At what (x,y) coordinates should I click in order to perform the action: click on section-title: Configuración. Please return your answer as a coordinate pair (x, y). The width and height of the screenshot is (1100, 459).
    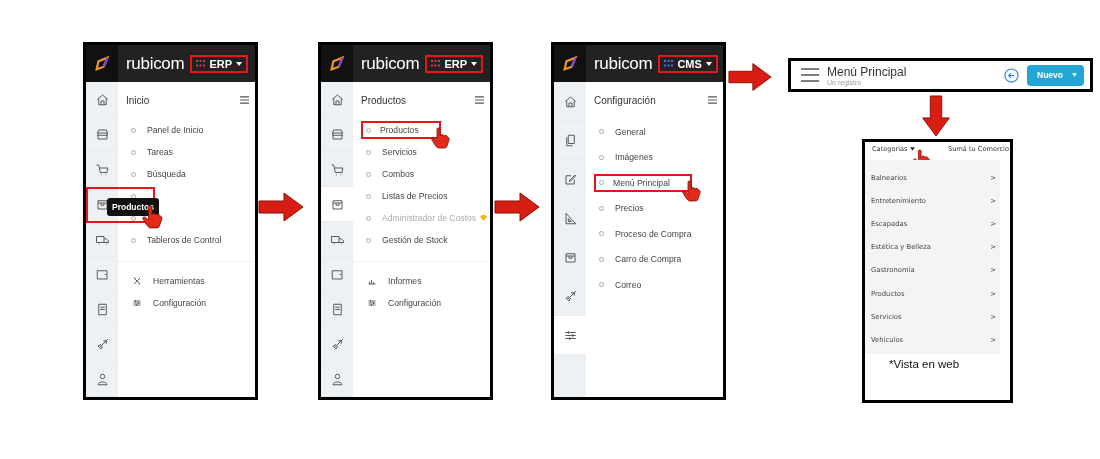
    Looking at the image, I should click on (625, 100).